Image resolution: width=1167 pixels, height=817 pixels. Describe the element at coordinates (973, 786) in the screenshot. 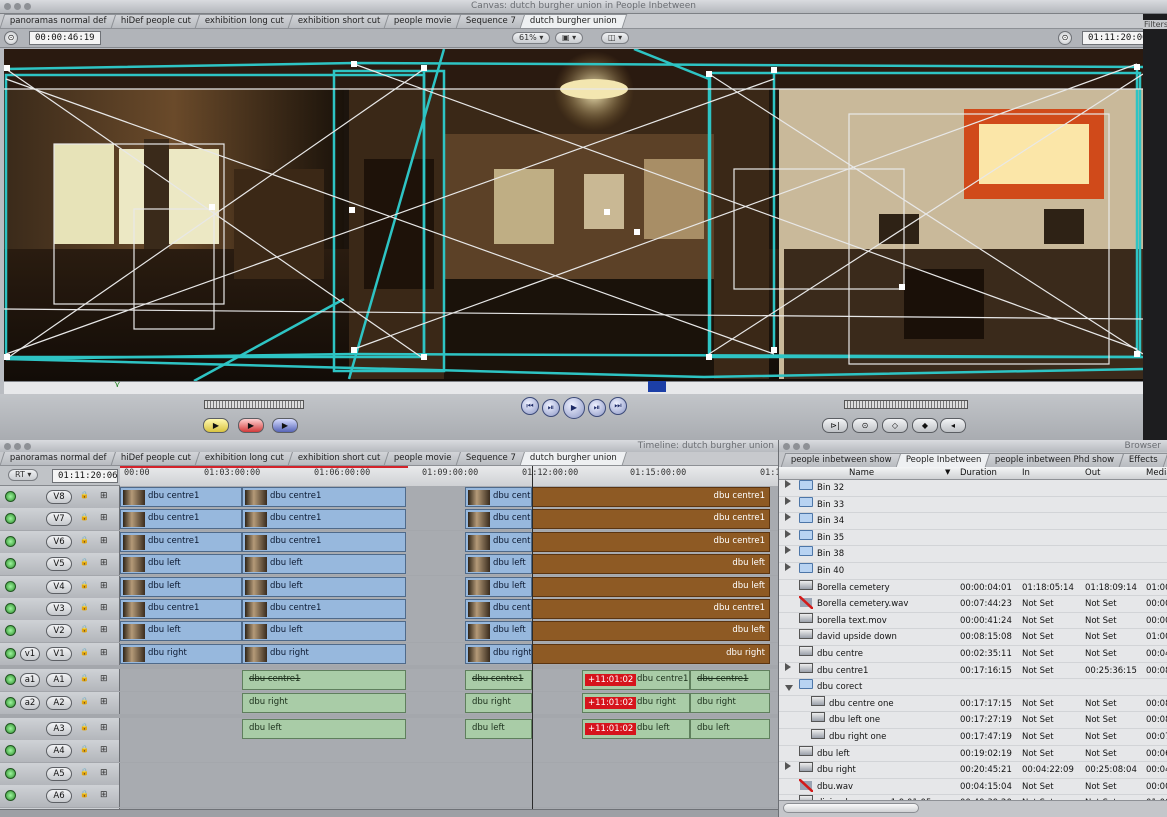

I see `browser-row: dbu.wav 00:04:15:04 Not Set Not Set 00:00` at that location.